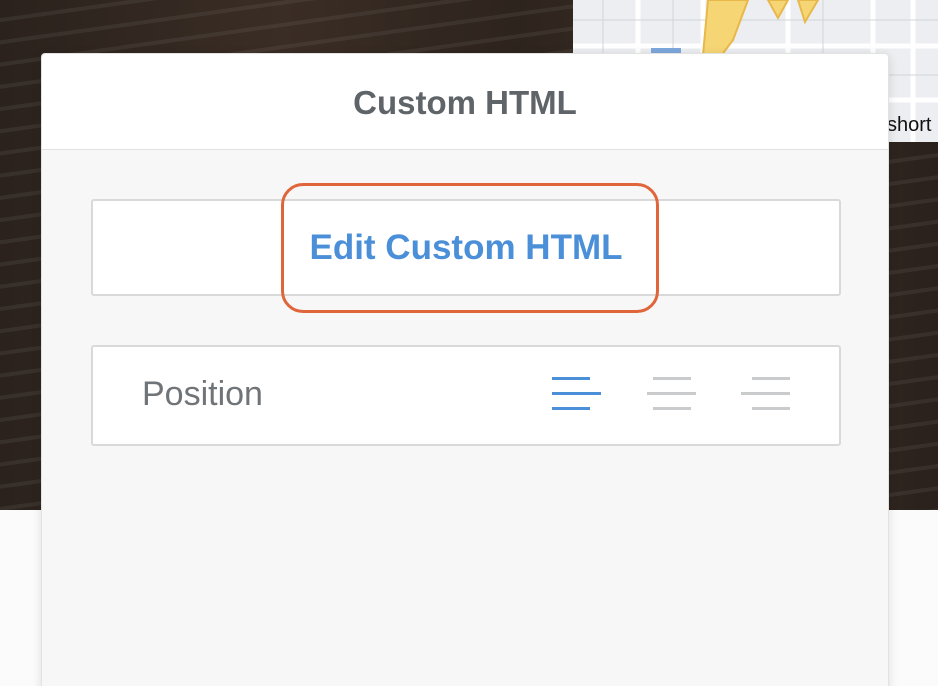 Image resolution: width=938 pixels, height=686 pixels. I want to click on align-center-button, so click(672, 394).